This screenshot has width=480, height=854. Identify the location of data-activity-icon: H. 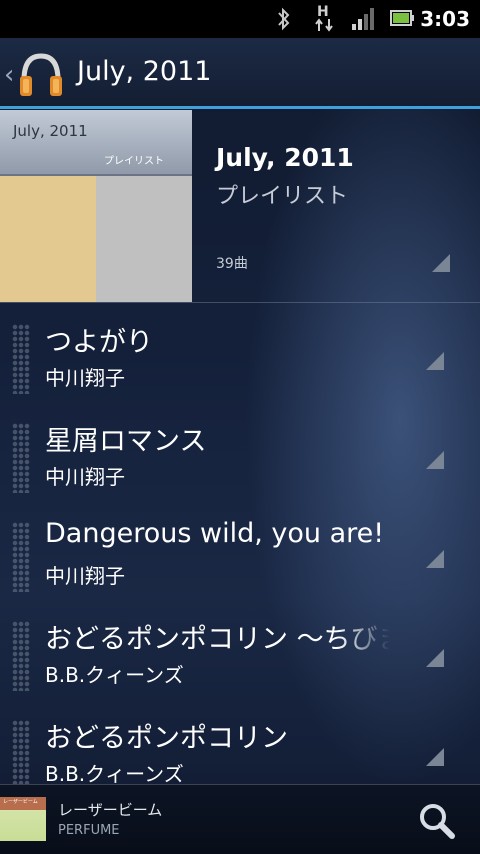
(325, 19).